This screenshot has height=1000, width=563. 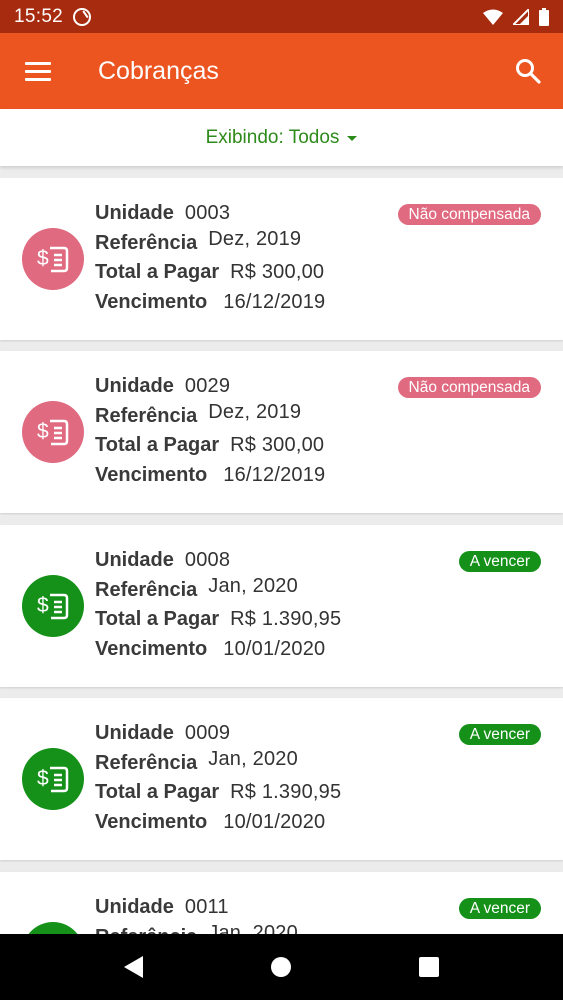 I want to click on status-icons, so click(x=516, y=16).